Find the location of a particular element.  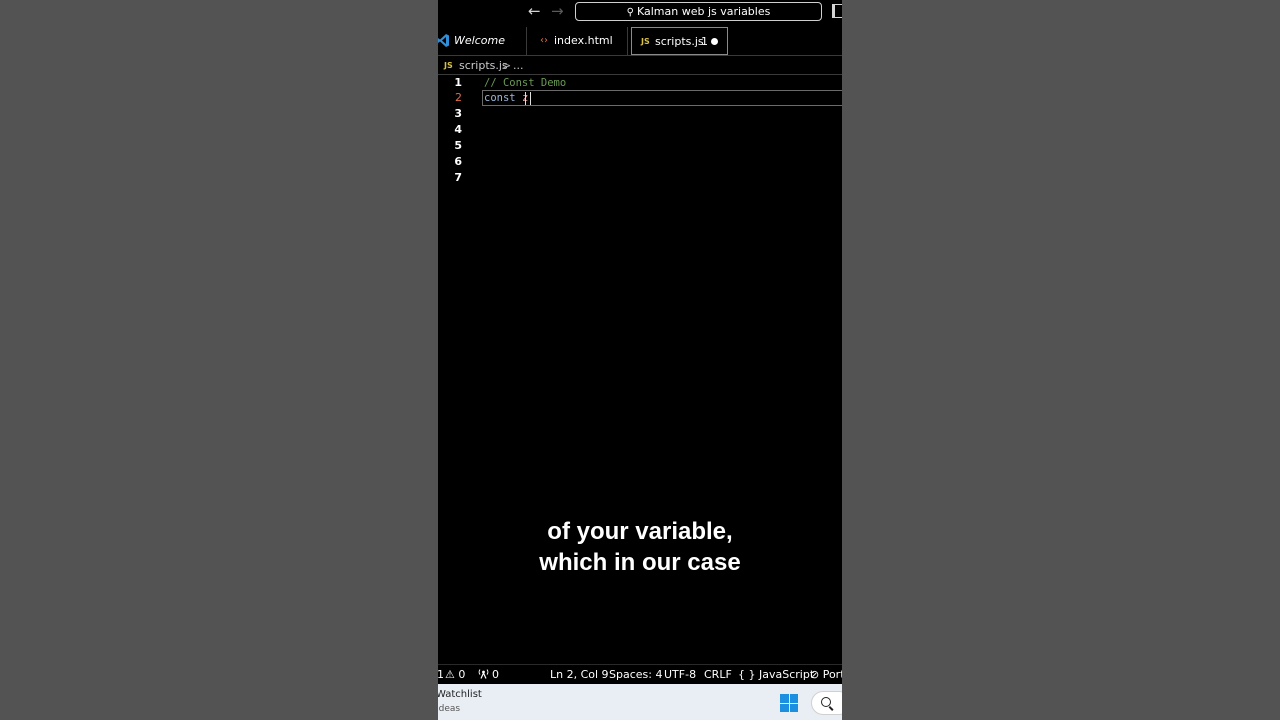

search-icon: ⚲ is located at coordinates (630, 12).